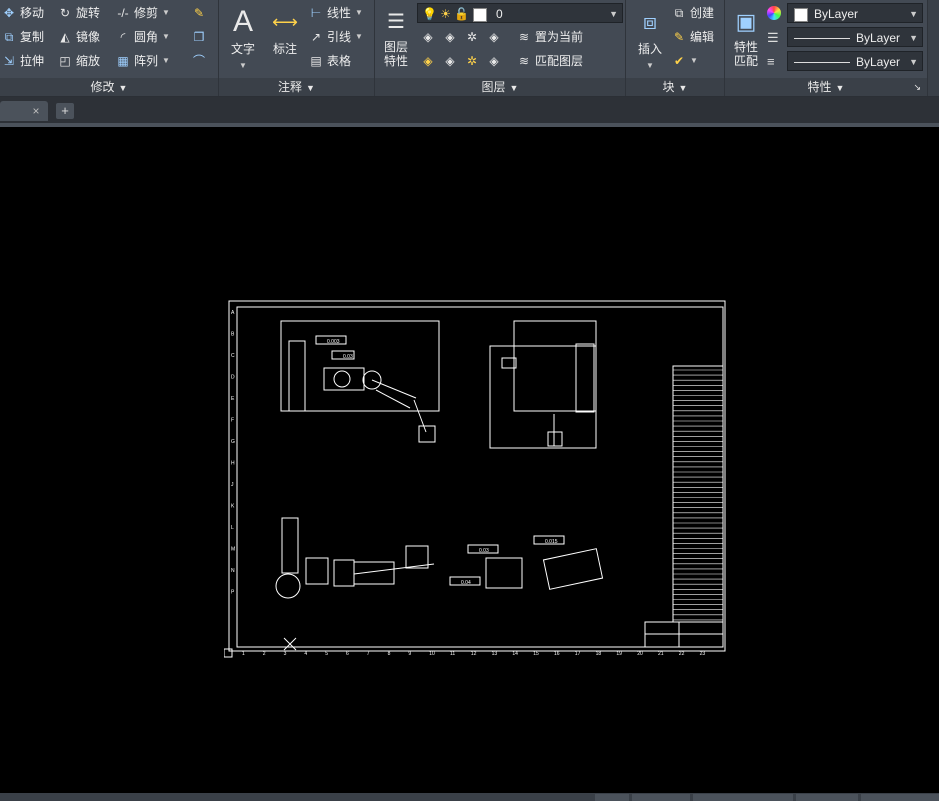 The width and height of the screenshot is (939, 801). What do you see at coordinates (242, 21) in the screenshot?
I see `text-icon: A` at bounding box center [242, 21].